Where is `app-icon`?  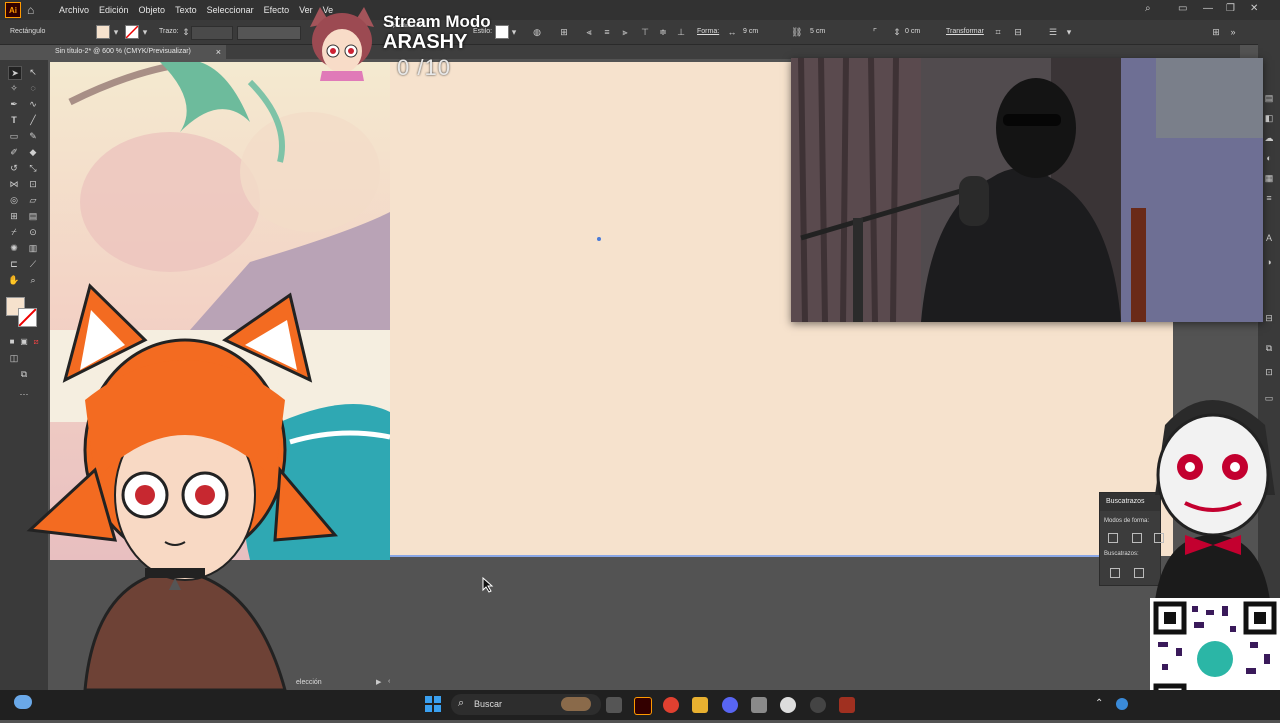
app-icon is located at coordinates (788, 705).